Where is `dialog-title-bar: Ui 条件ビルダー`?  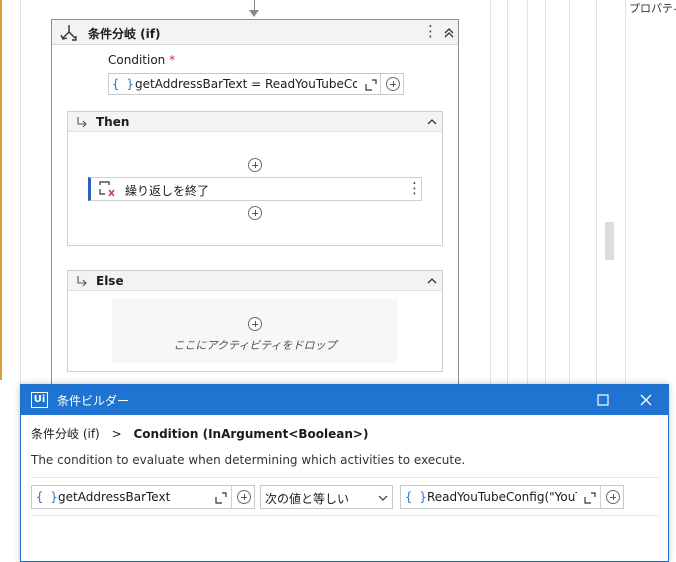
dialog-title-bar: Ui 条件ビルダー is located at coordinates (344, 400).